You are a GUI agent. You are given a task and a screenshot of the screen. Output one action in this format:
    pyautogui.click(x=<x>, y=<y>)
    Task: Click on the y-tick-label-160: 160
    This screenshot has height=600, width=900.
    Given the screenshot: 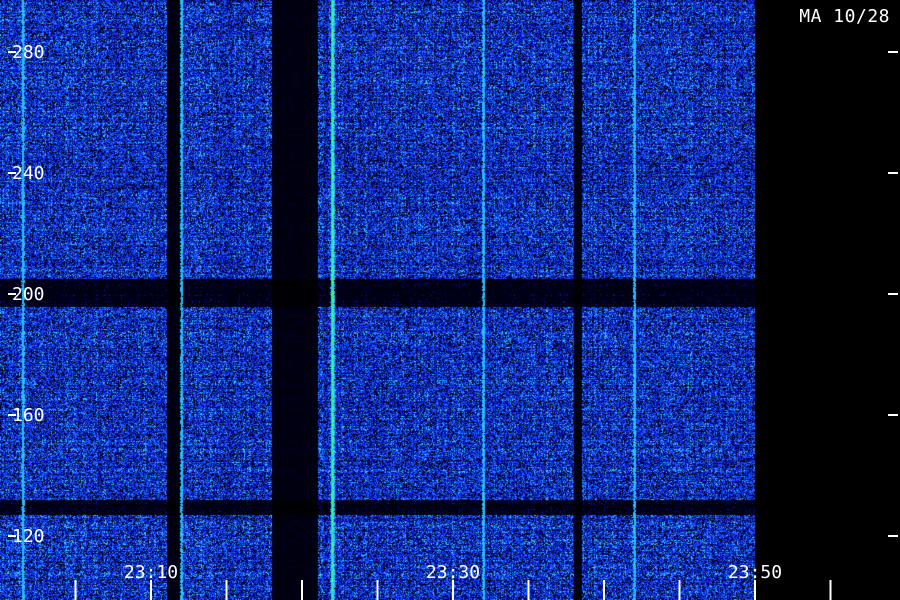 What is the action you would take?
    pyautogui.click(x=28, y=415)
    